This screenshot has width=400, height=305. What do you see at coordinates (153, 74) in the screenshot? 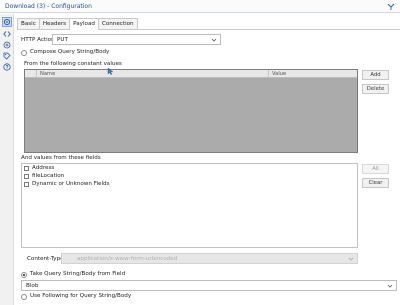
I see `grid-col-name: Name` at bounding box center [153, 74].